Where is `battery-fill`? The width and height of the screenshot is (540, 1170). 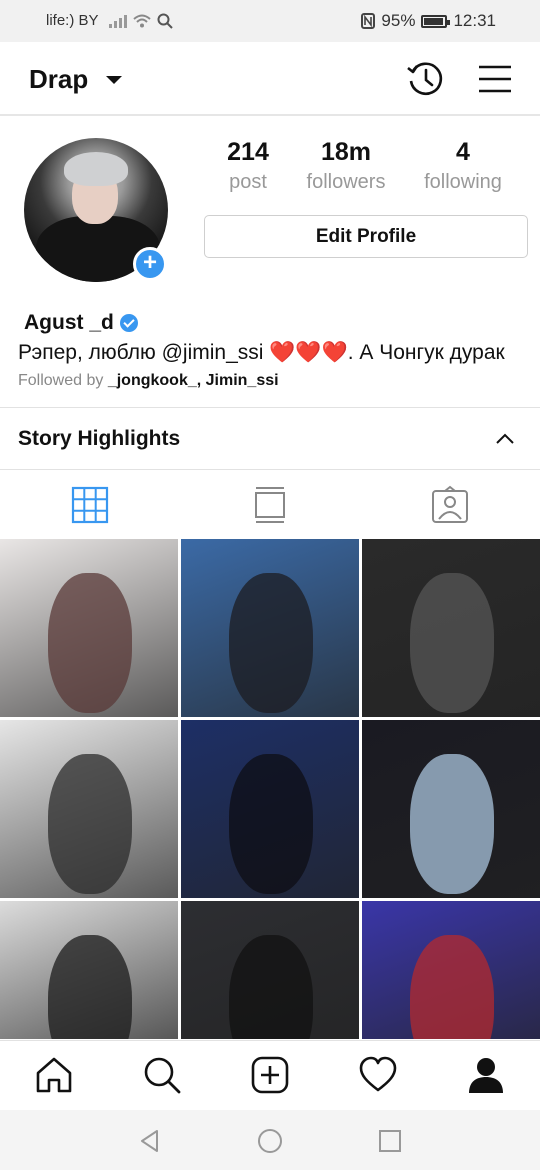
battery-fill is located at coordinates (434, 21).